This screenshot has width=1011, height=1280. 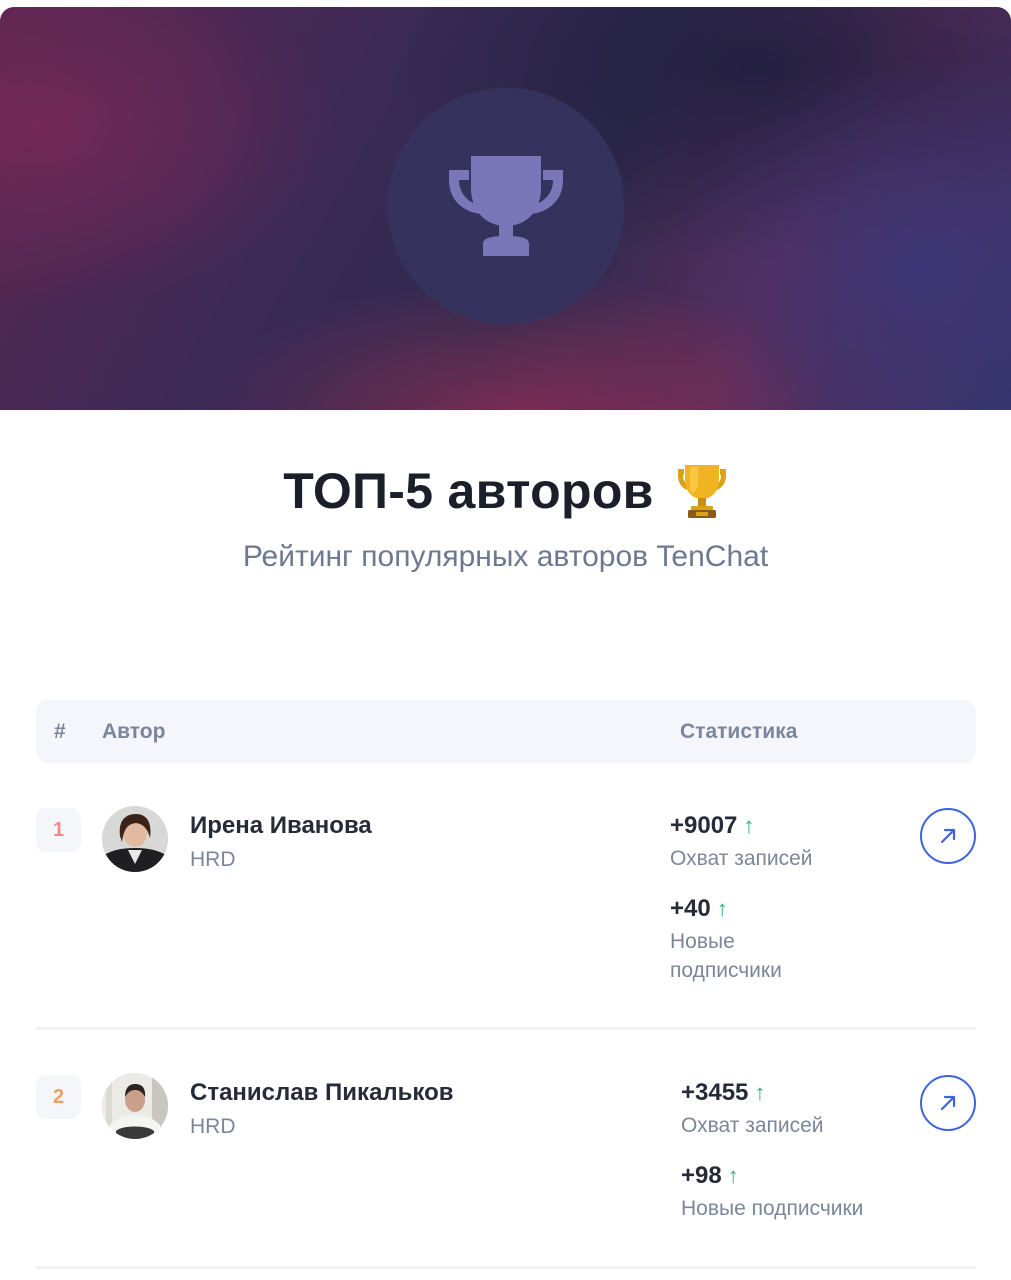 What do you see at coordinates (726, 970) in the screenshot?
I see `subscribers-label-line-2: подписчики` at bounding box center [726, 970].